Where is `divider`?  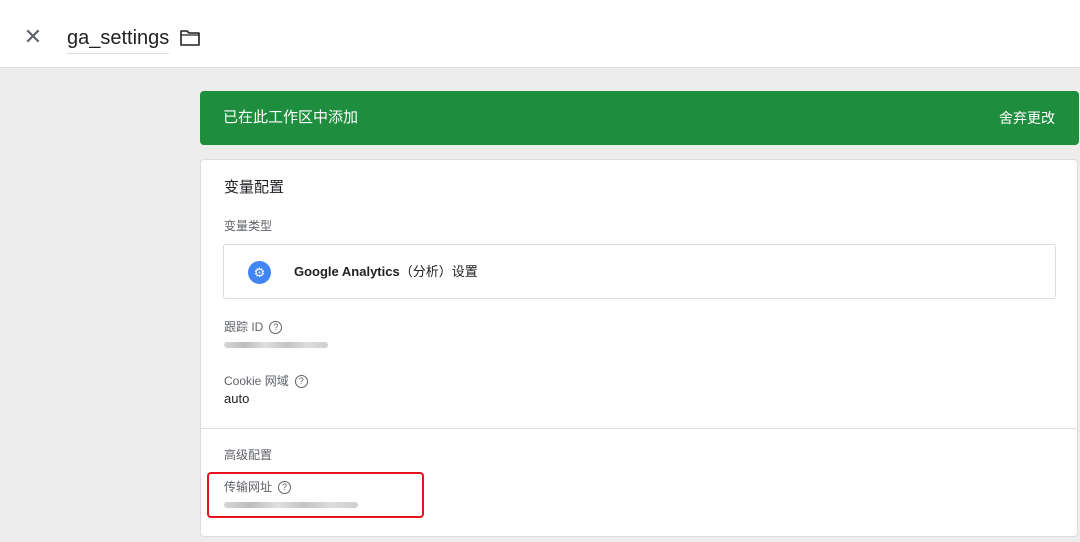 divider is located at coordinates (639, 428).